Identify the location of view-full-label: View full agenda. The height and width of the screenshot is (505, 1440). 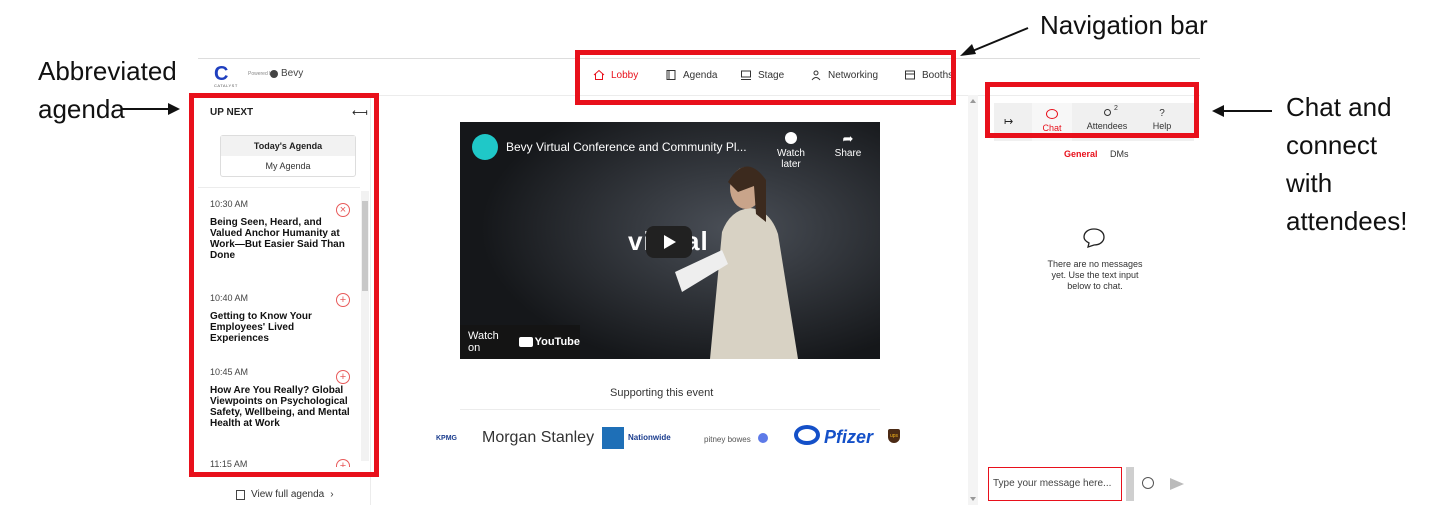
(288, 494).